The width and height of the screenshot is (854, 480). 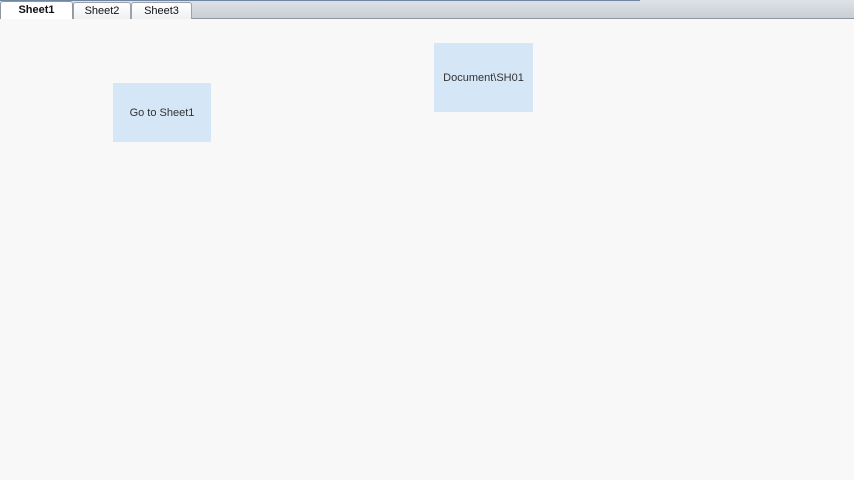 I want to click on go-to-sheet1-label: Go to Sheet1, so click(x=162, y=112).